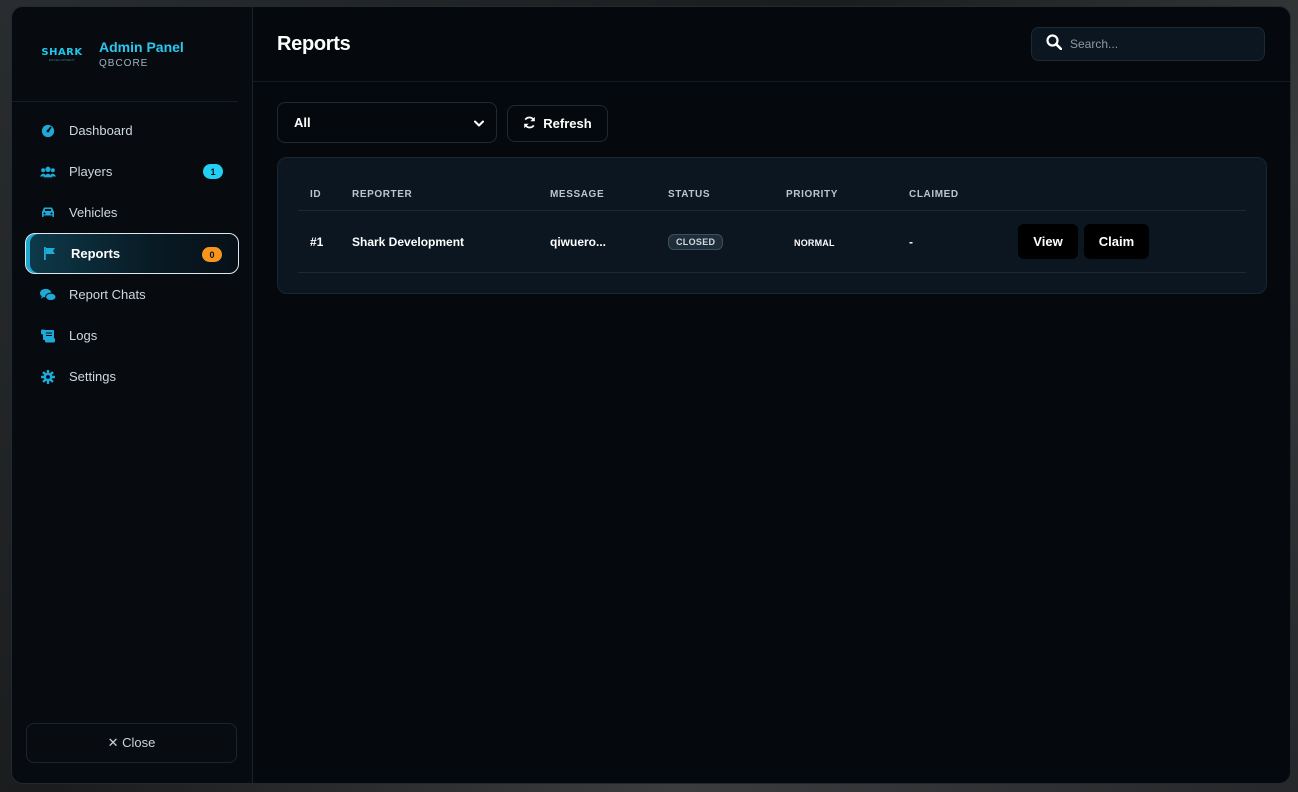 The height and width of the screenshot is (792, 1298). I want to click on chat-icon, so click(48, 295).